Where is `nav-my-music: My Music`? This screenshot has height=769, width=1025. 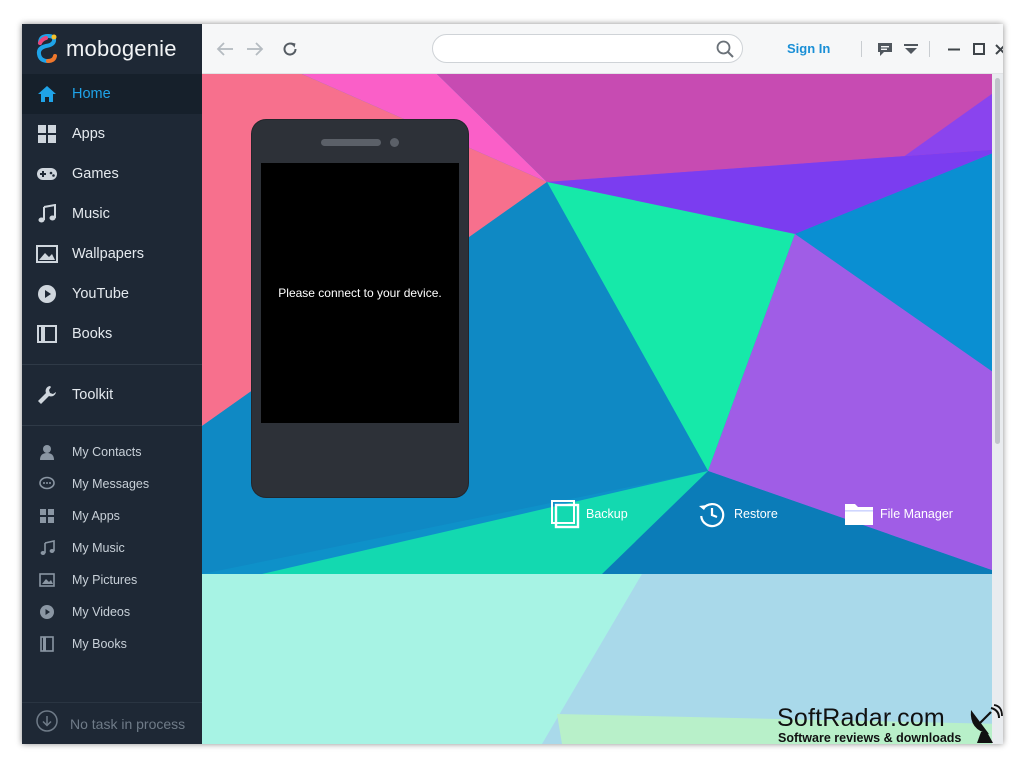 nav-my-music: My Music is located at coordinates (112, 548).